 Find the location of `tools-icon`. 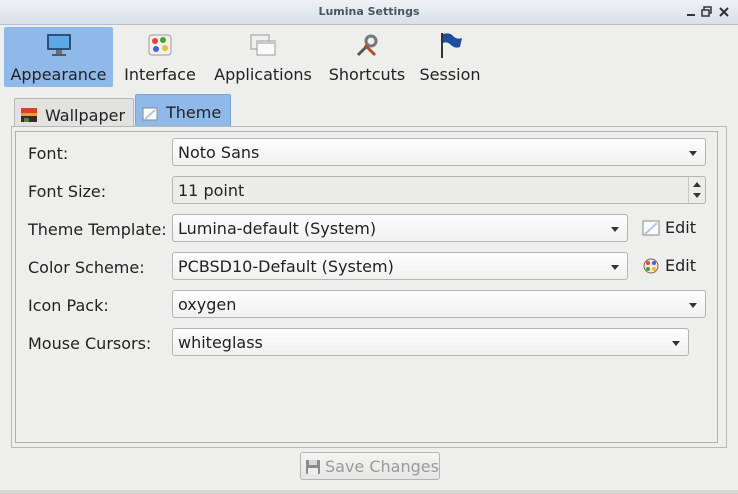

tools-icon is located at coordinates (367, 45).